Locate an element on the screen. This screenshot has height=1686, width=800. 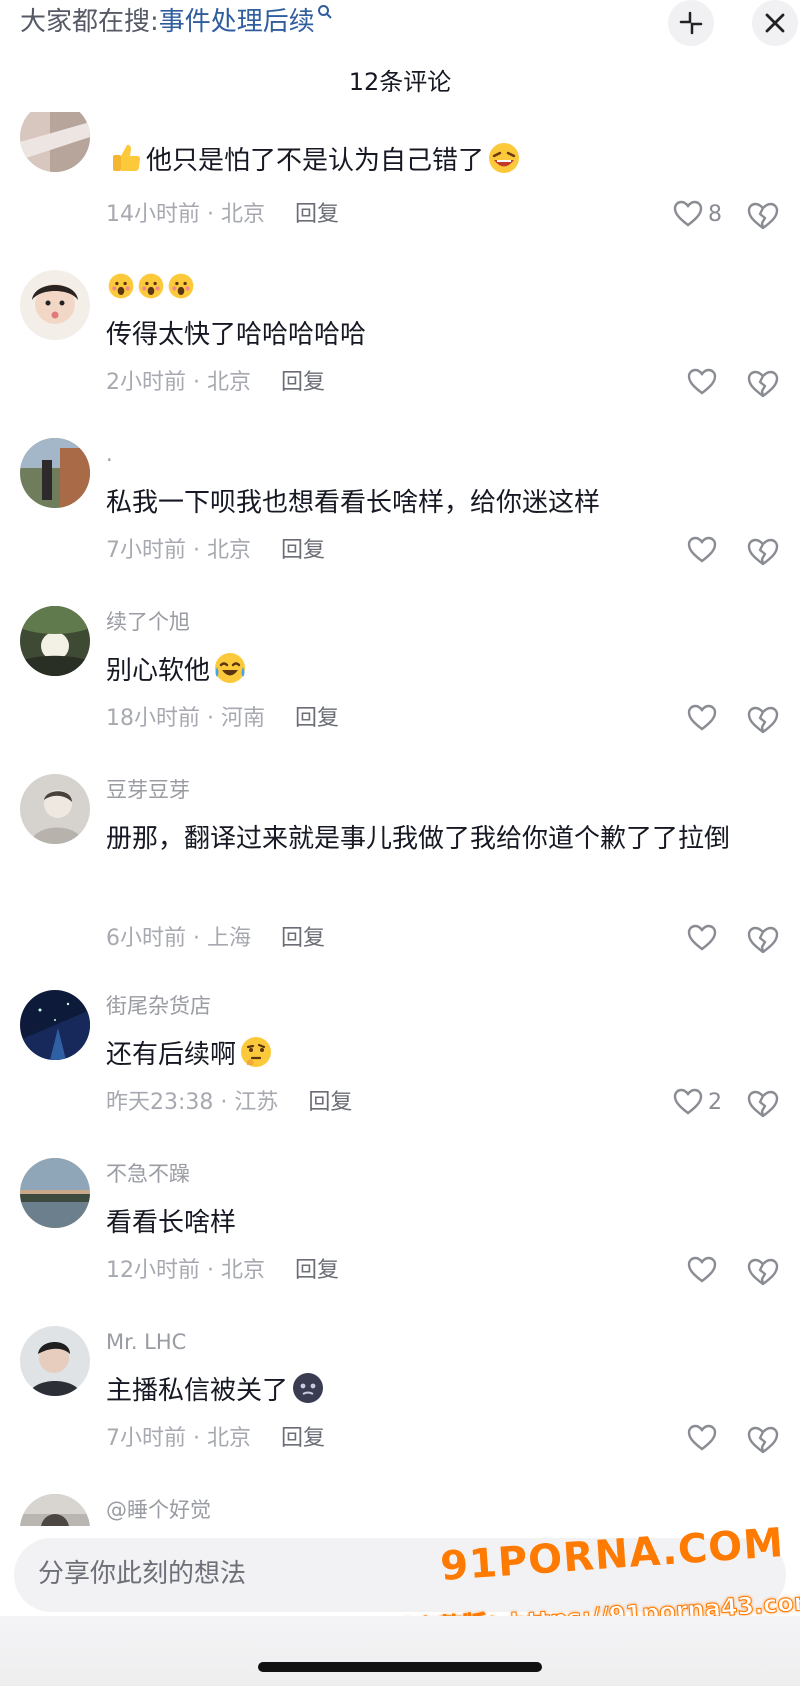
comment-meta: 2小时前 · 北京 回复 is located at coordinates (216, 382).